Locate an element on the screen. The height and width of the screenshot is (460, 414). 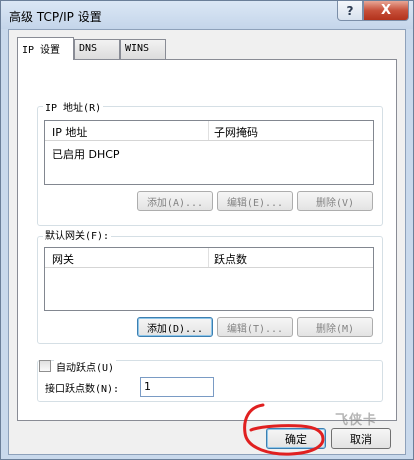
close-button: X is located at coordinates (386, 11).